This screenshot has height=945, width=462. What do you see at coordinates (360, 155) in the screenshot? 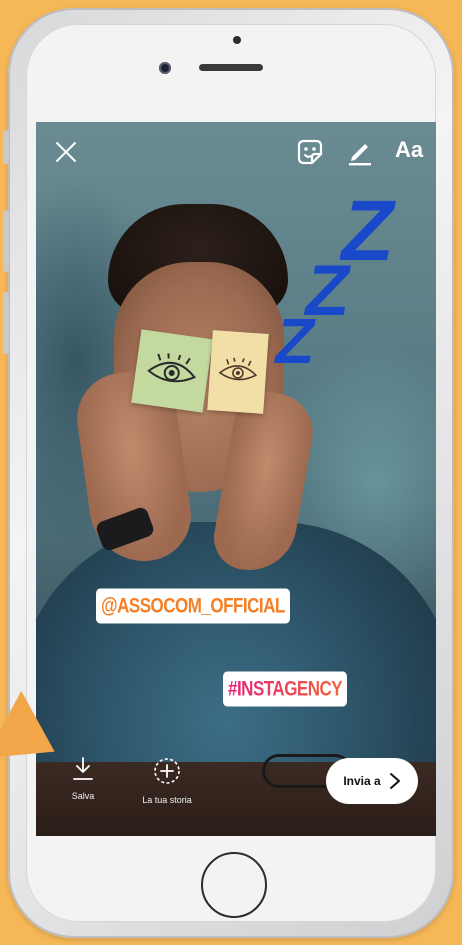
I see `pen-icon` at bounding box center [360, 155].